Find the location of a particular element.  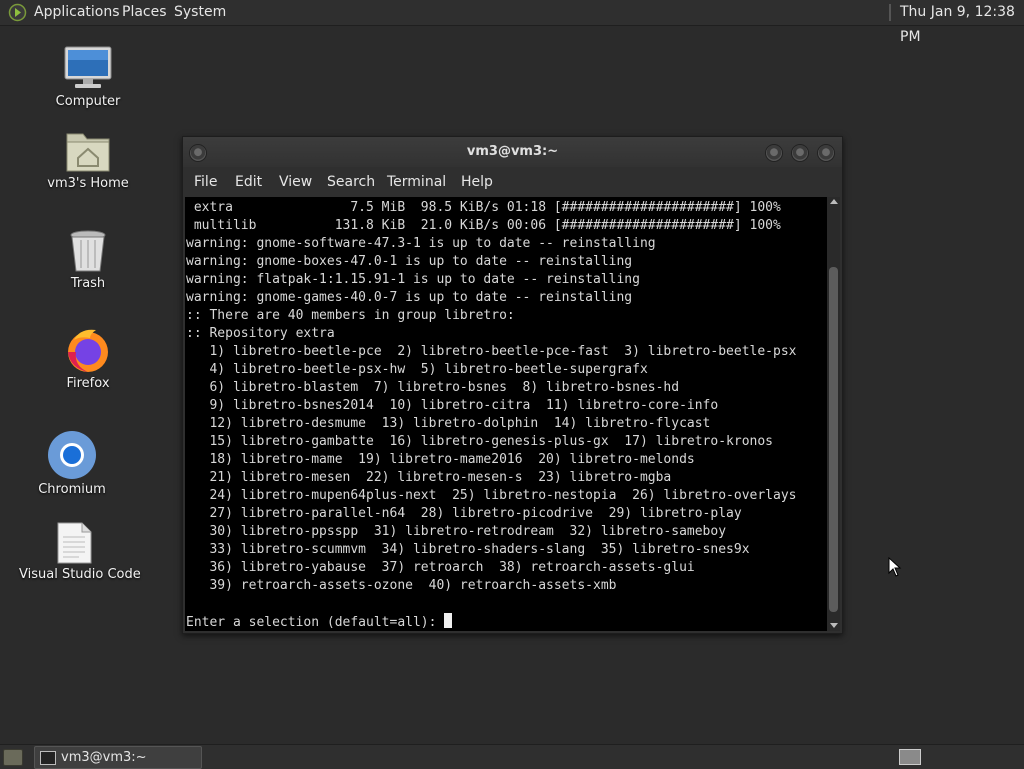

mouse-pointer-icon is located at coordinates (895, 567).